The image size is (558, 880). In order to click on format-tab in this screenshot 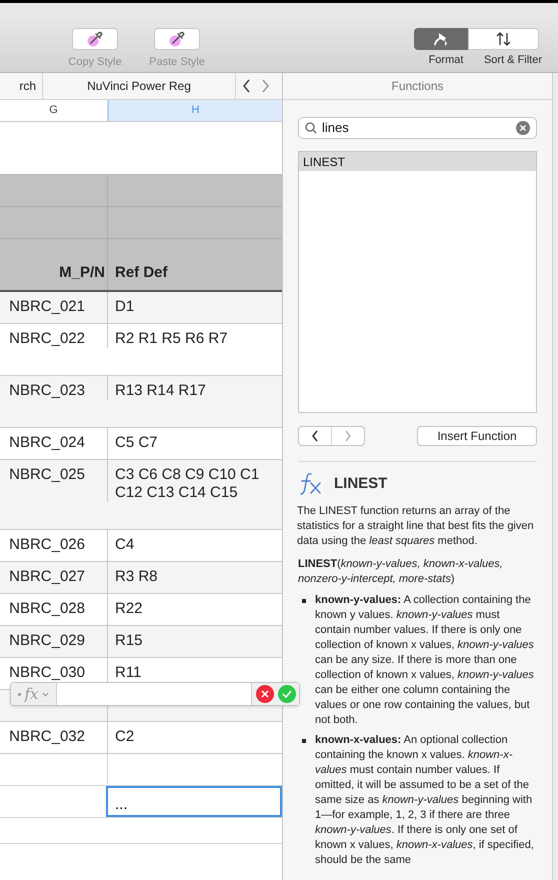, I will do `click(441, 39)`.